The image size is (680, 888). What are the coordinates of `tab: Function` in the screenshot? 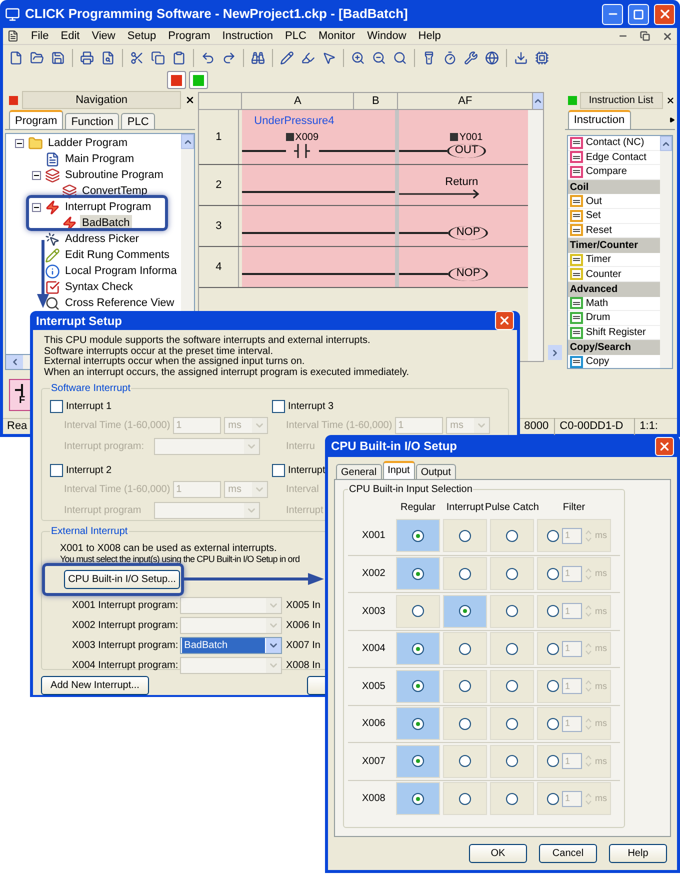 It's located at (92, 121).